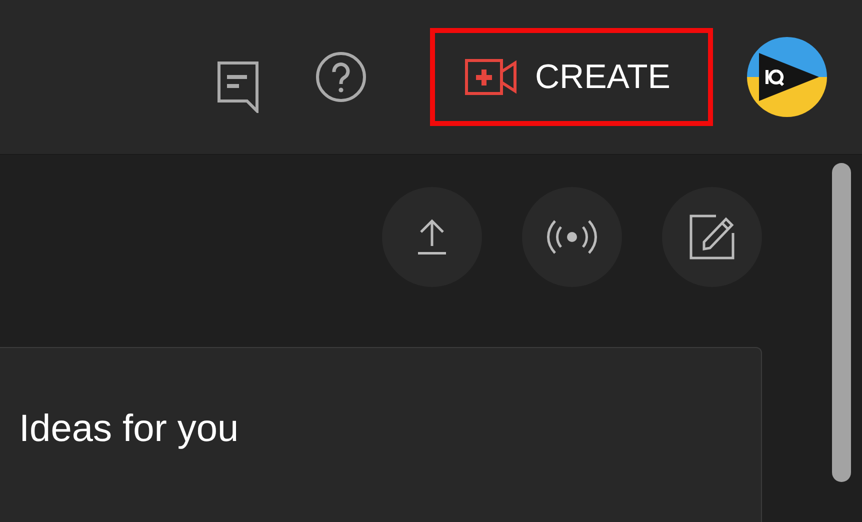  Describe the element at coordinates (787, 77) in the screenshot. I see `avatar-icon` at that location.